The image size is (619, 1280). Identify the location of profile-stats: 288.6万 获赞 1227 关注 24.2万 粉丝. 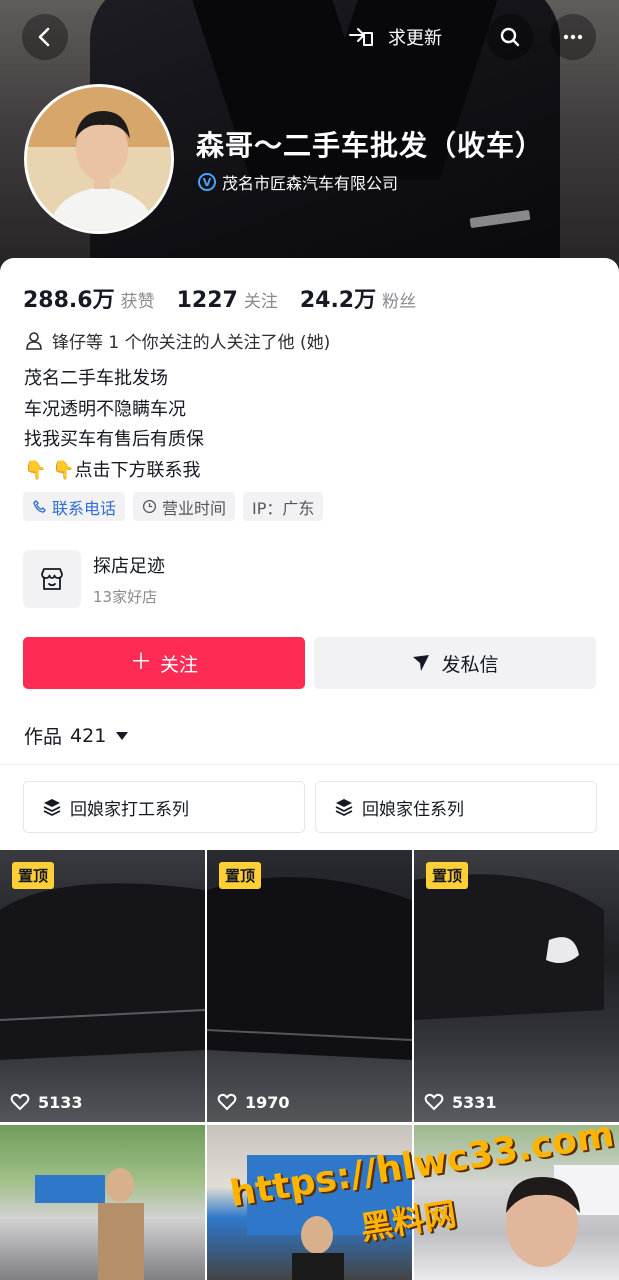
(219, 298).